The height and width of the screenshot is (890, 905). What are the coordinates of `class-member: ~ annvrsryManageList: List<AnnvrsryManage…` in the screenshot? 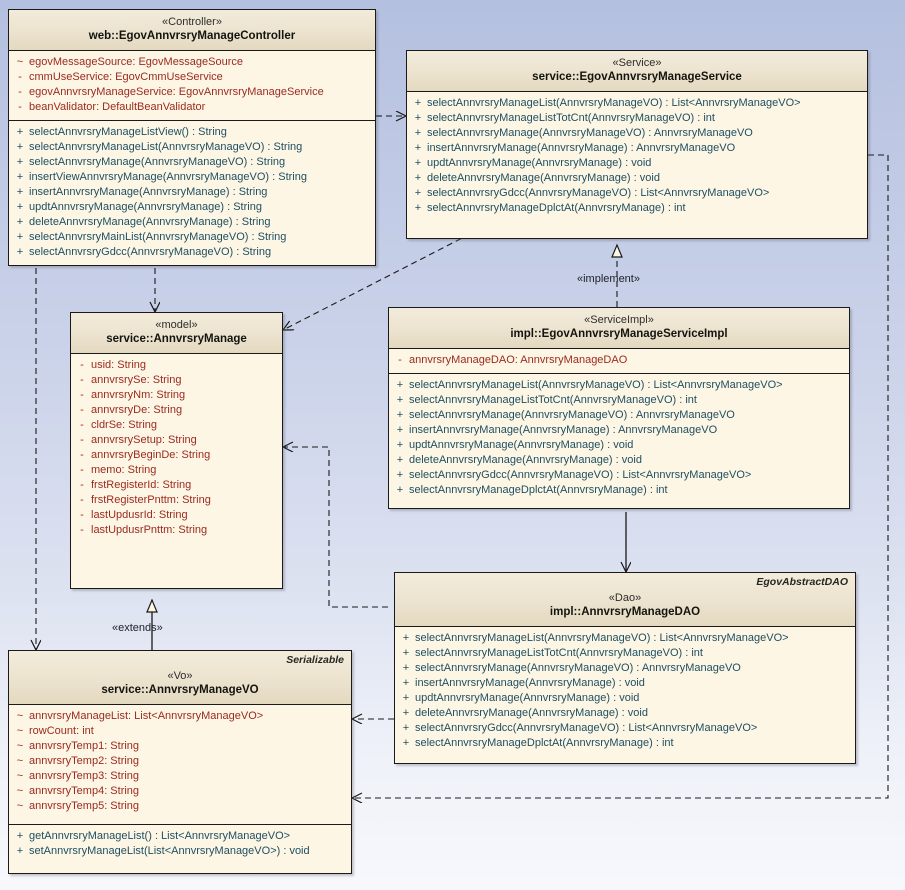 It's located at (180, 716).